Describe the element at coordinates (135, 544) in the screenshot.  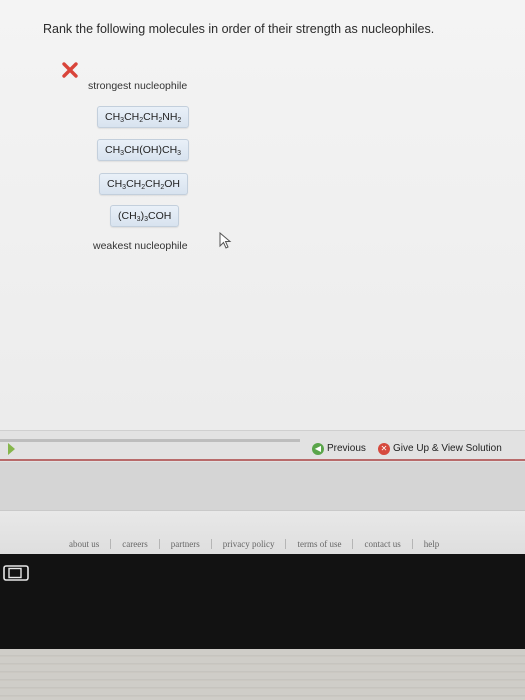
I see `footer-link-careers: careers` at that location.